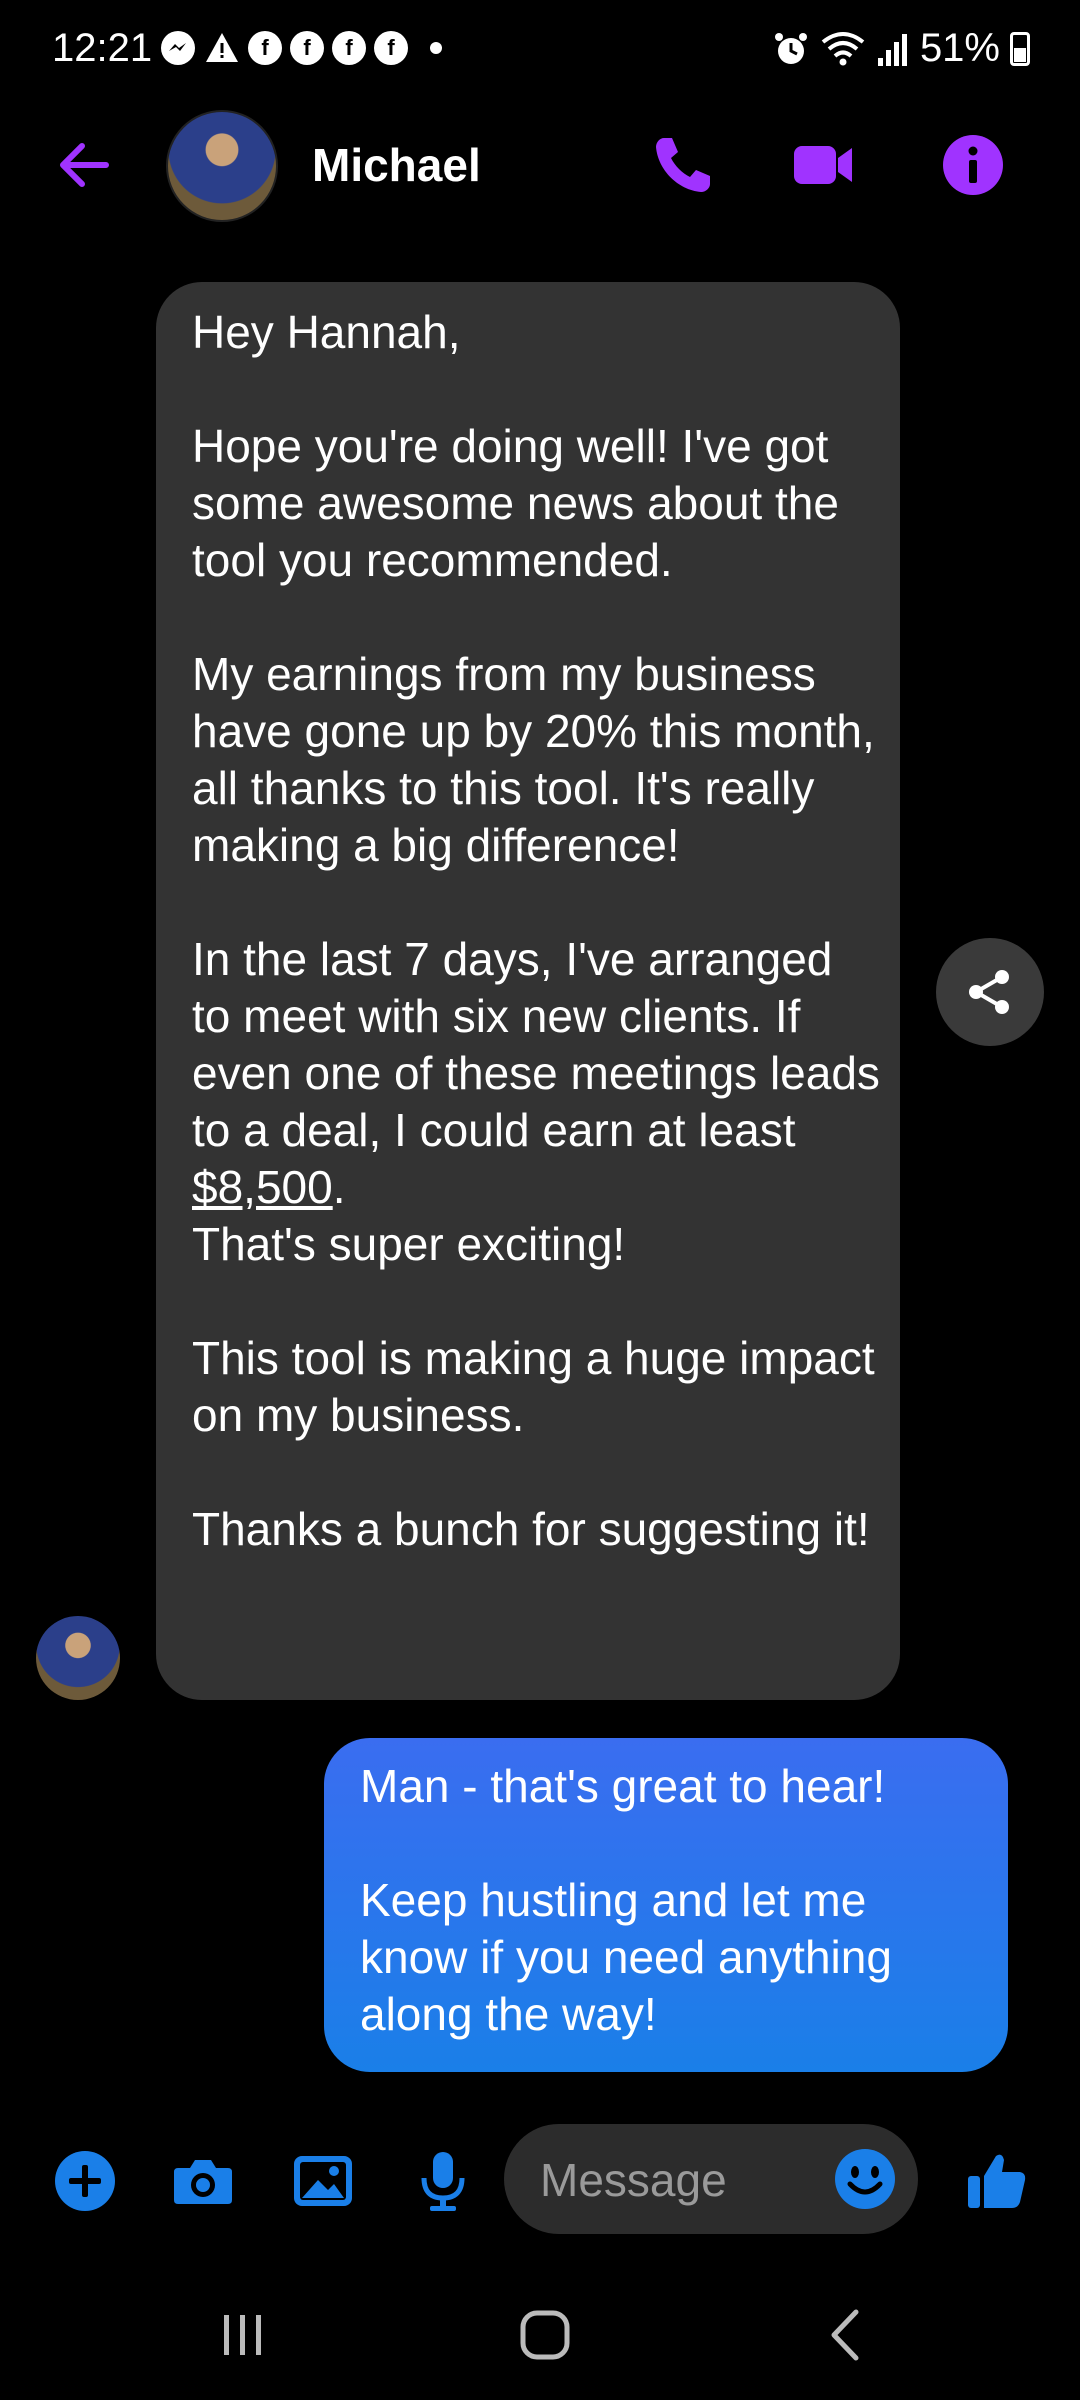 This screenshot has width=1080, height=2400. Describe the element at coordinates (102, 48) in the screenshot. I see `status-time: 12:21` at that location.